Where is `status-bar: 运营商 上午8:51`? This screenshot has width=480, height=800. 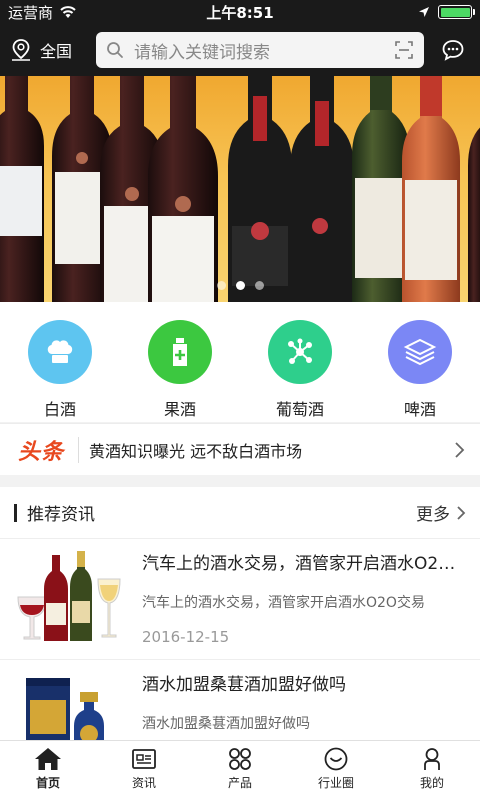 status-bar: 运营商 上午8:51 is located at coordinates (240, 12).